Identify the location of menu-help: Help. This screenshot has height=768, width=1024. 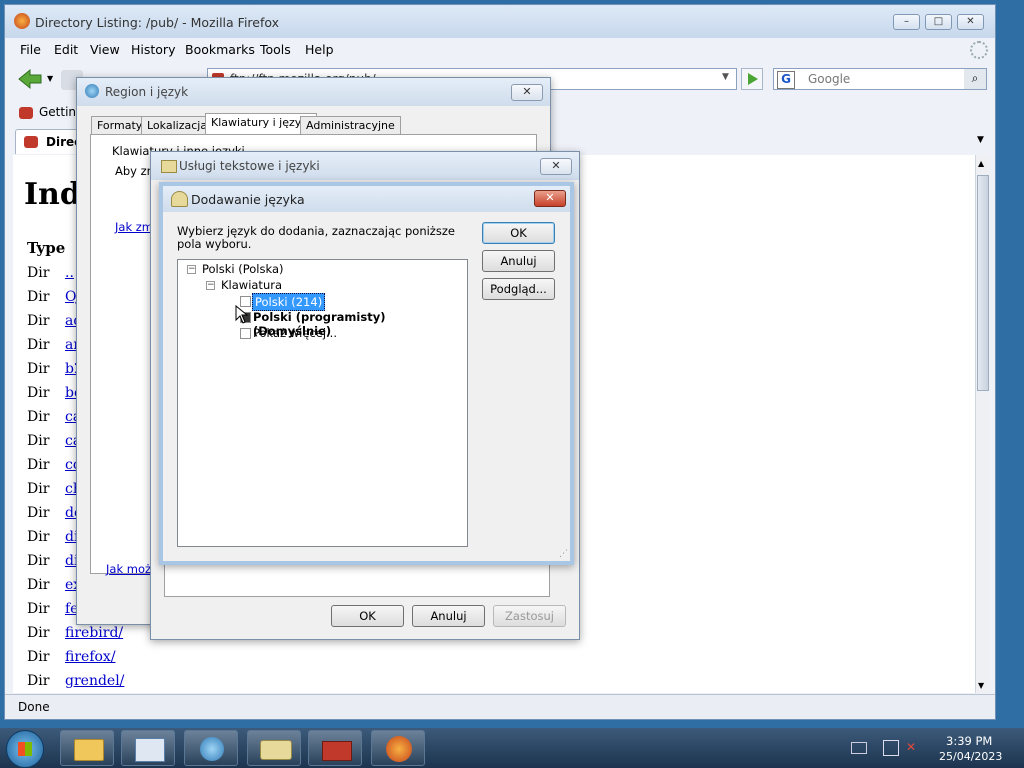
(319, 49).